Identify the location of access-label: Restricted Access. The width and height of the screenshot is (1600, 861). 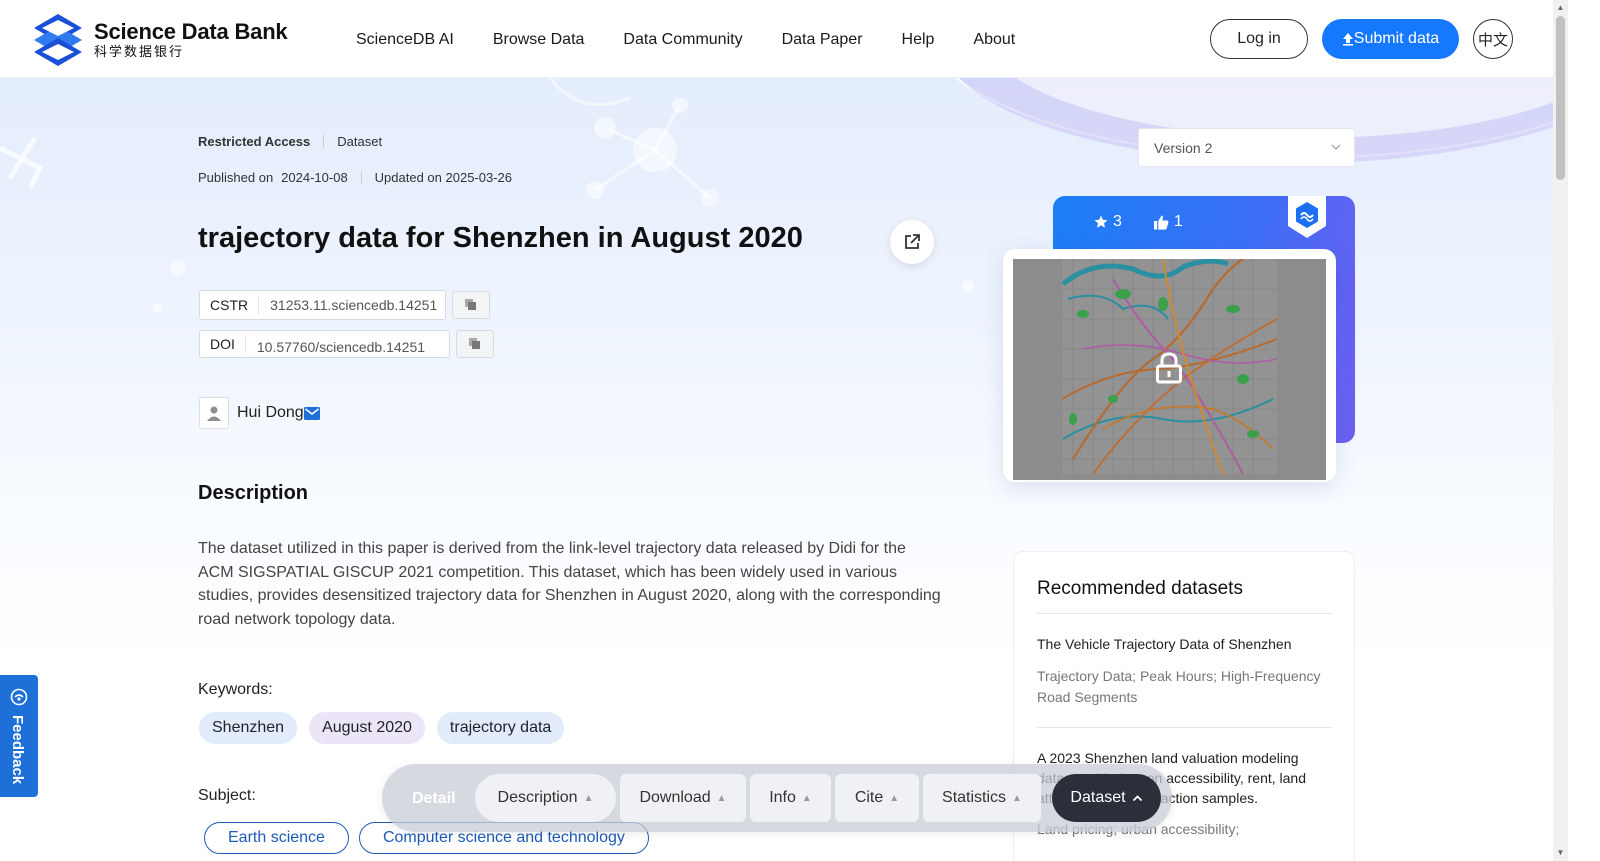
(254, 141).